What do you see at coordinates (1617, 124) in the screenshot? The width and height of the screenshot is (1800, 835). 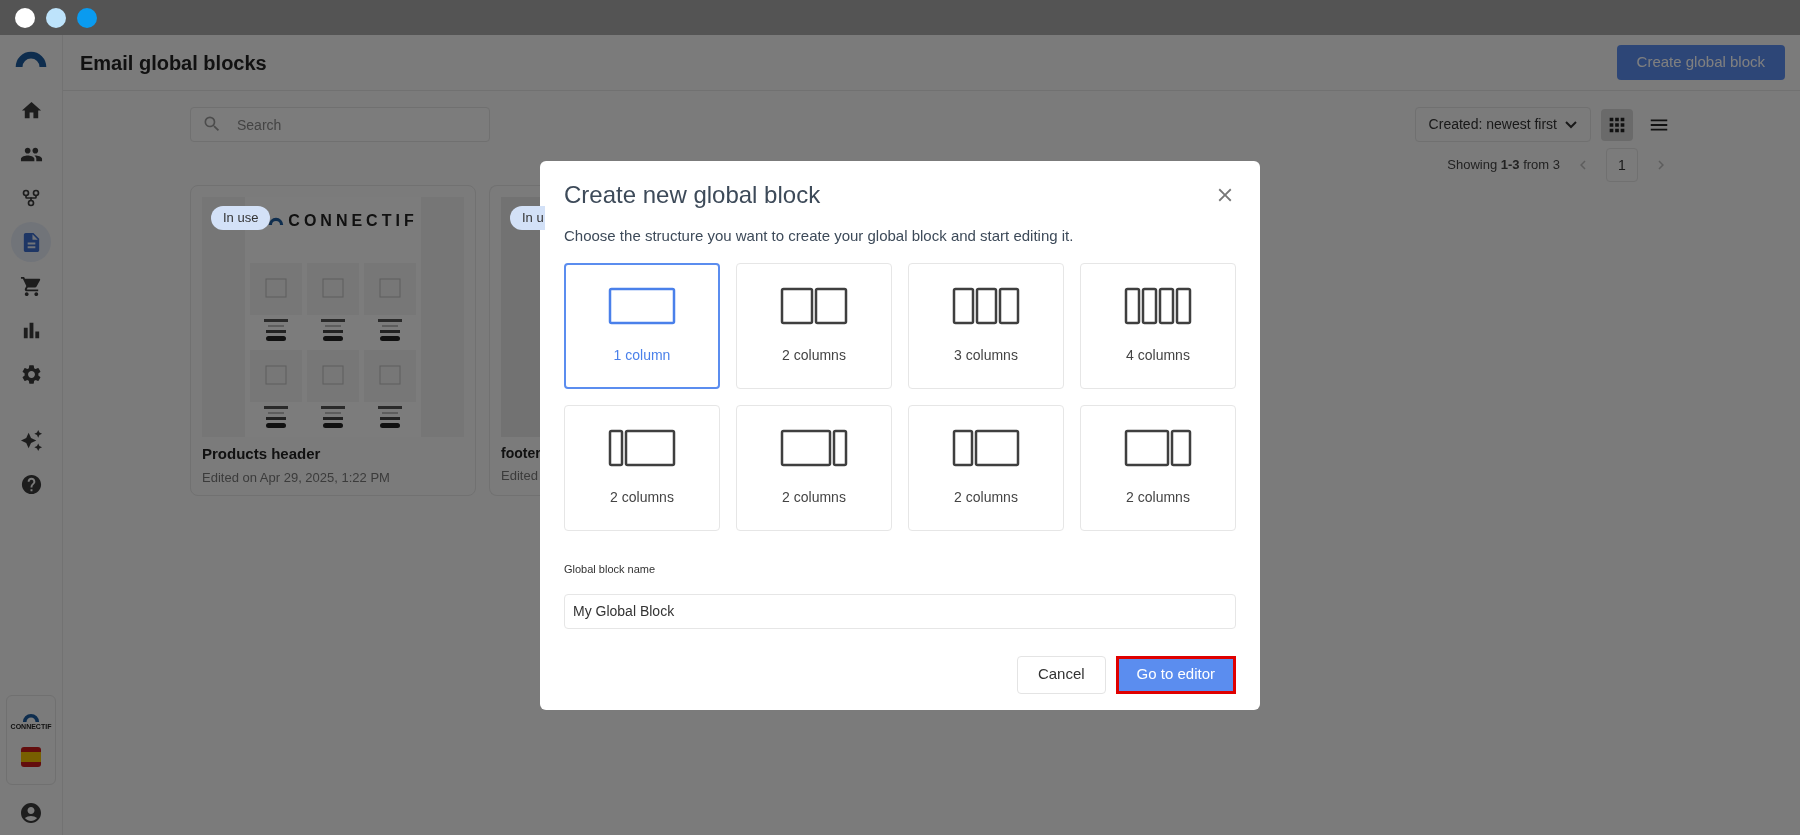 I see `grid-view-button` at bounding box center [1617, 124].